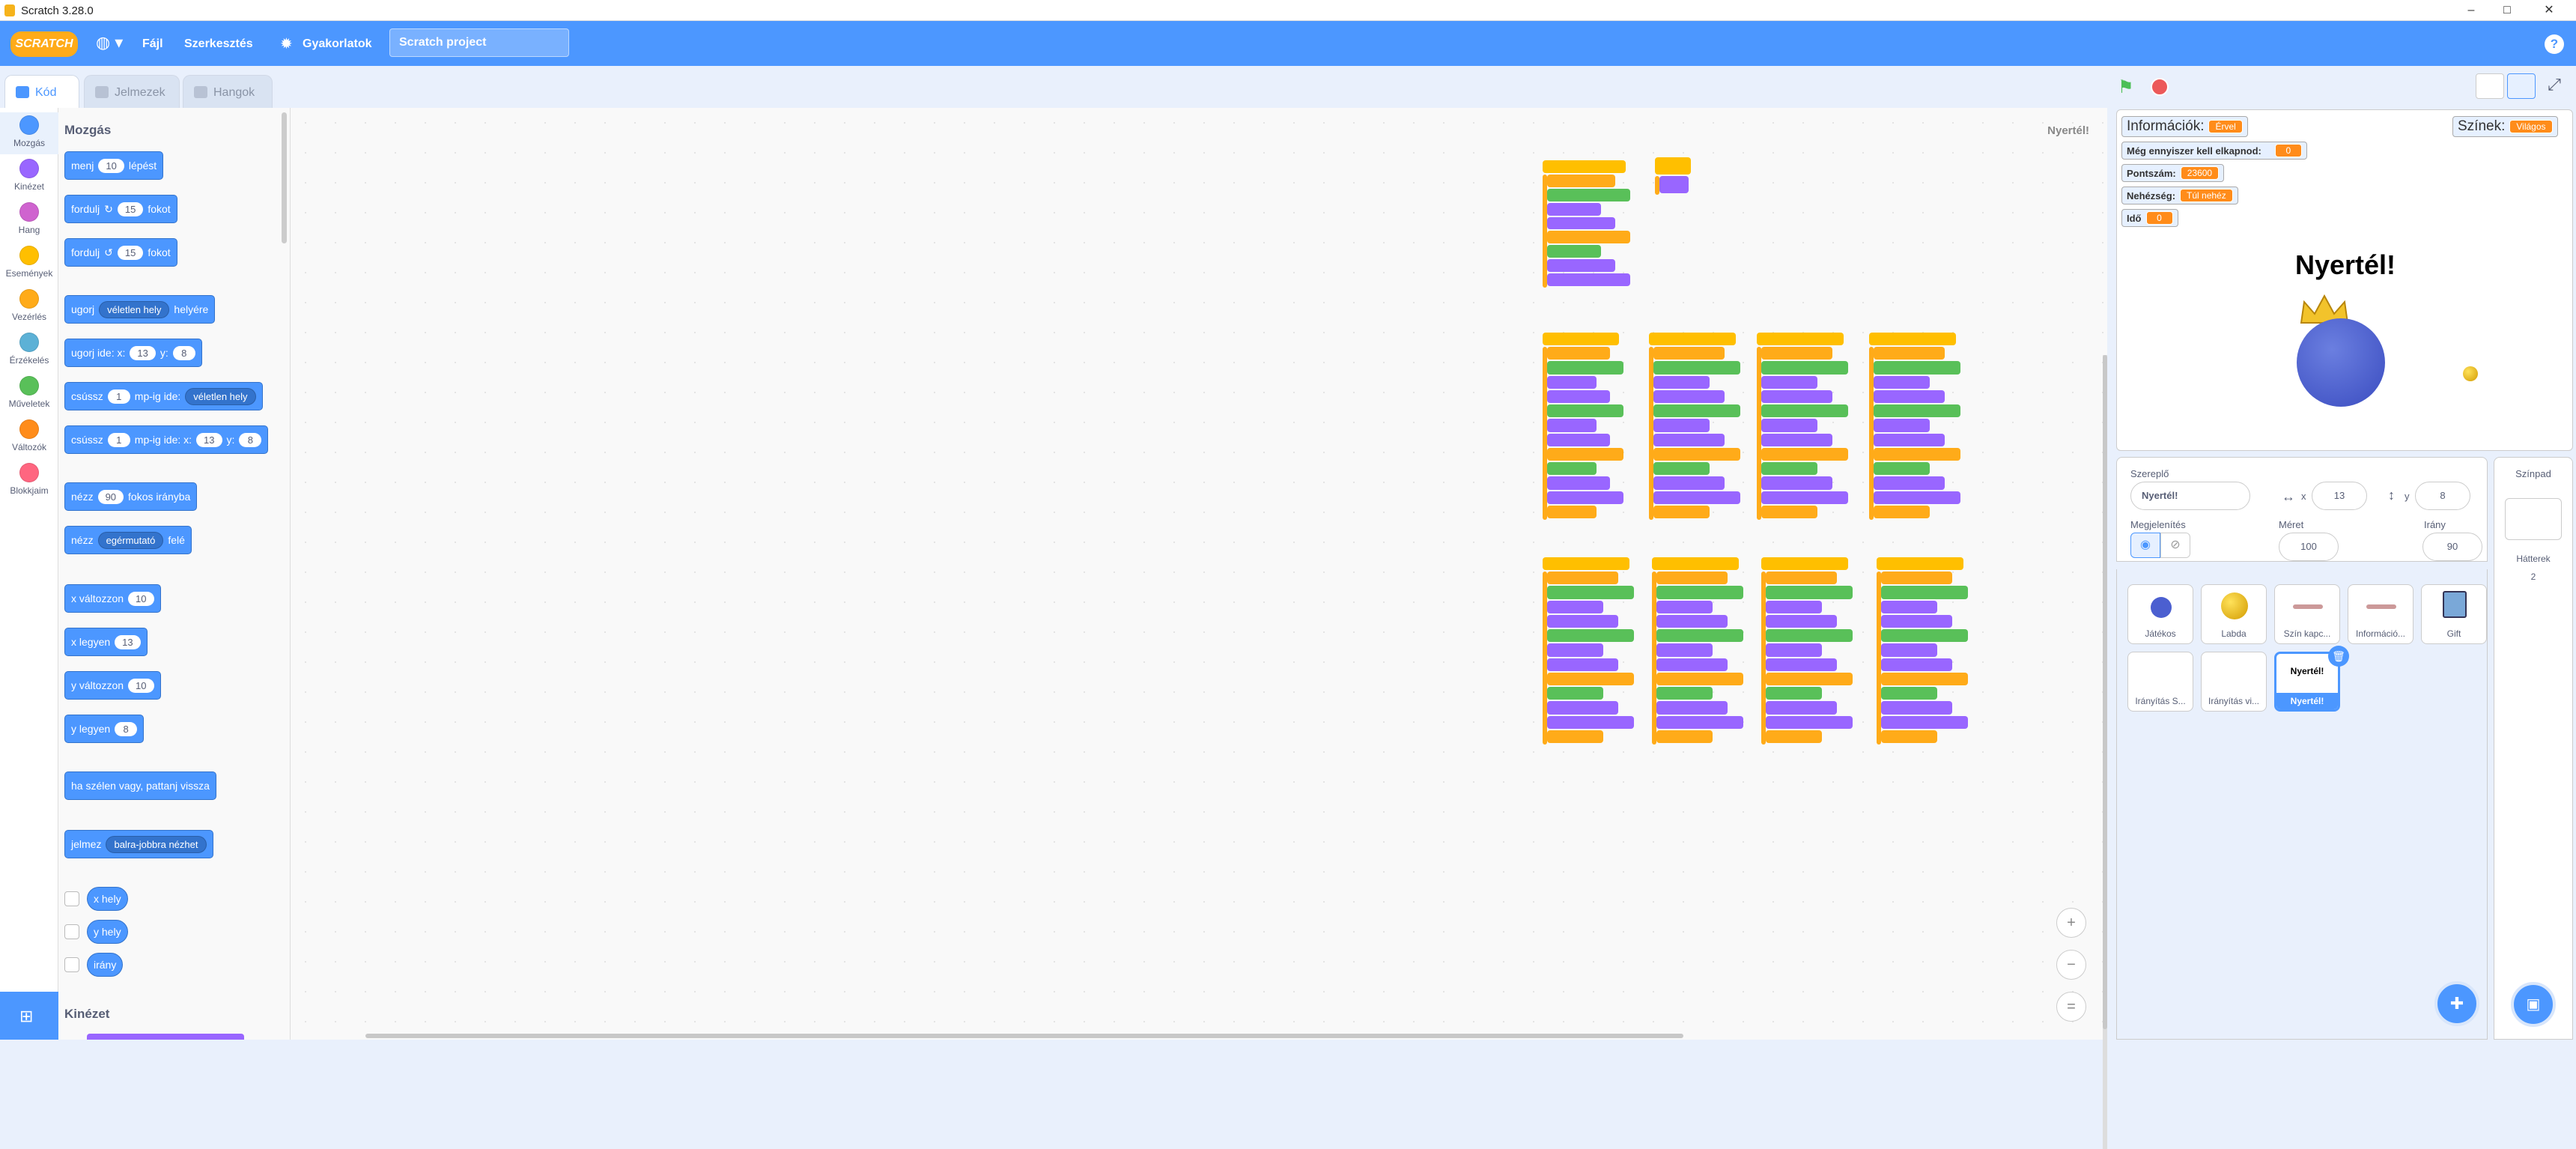 The width and height of the screenshot is (2576, 1149). I want to click on small-stage-button, so click(2490, 86).